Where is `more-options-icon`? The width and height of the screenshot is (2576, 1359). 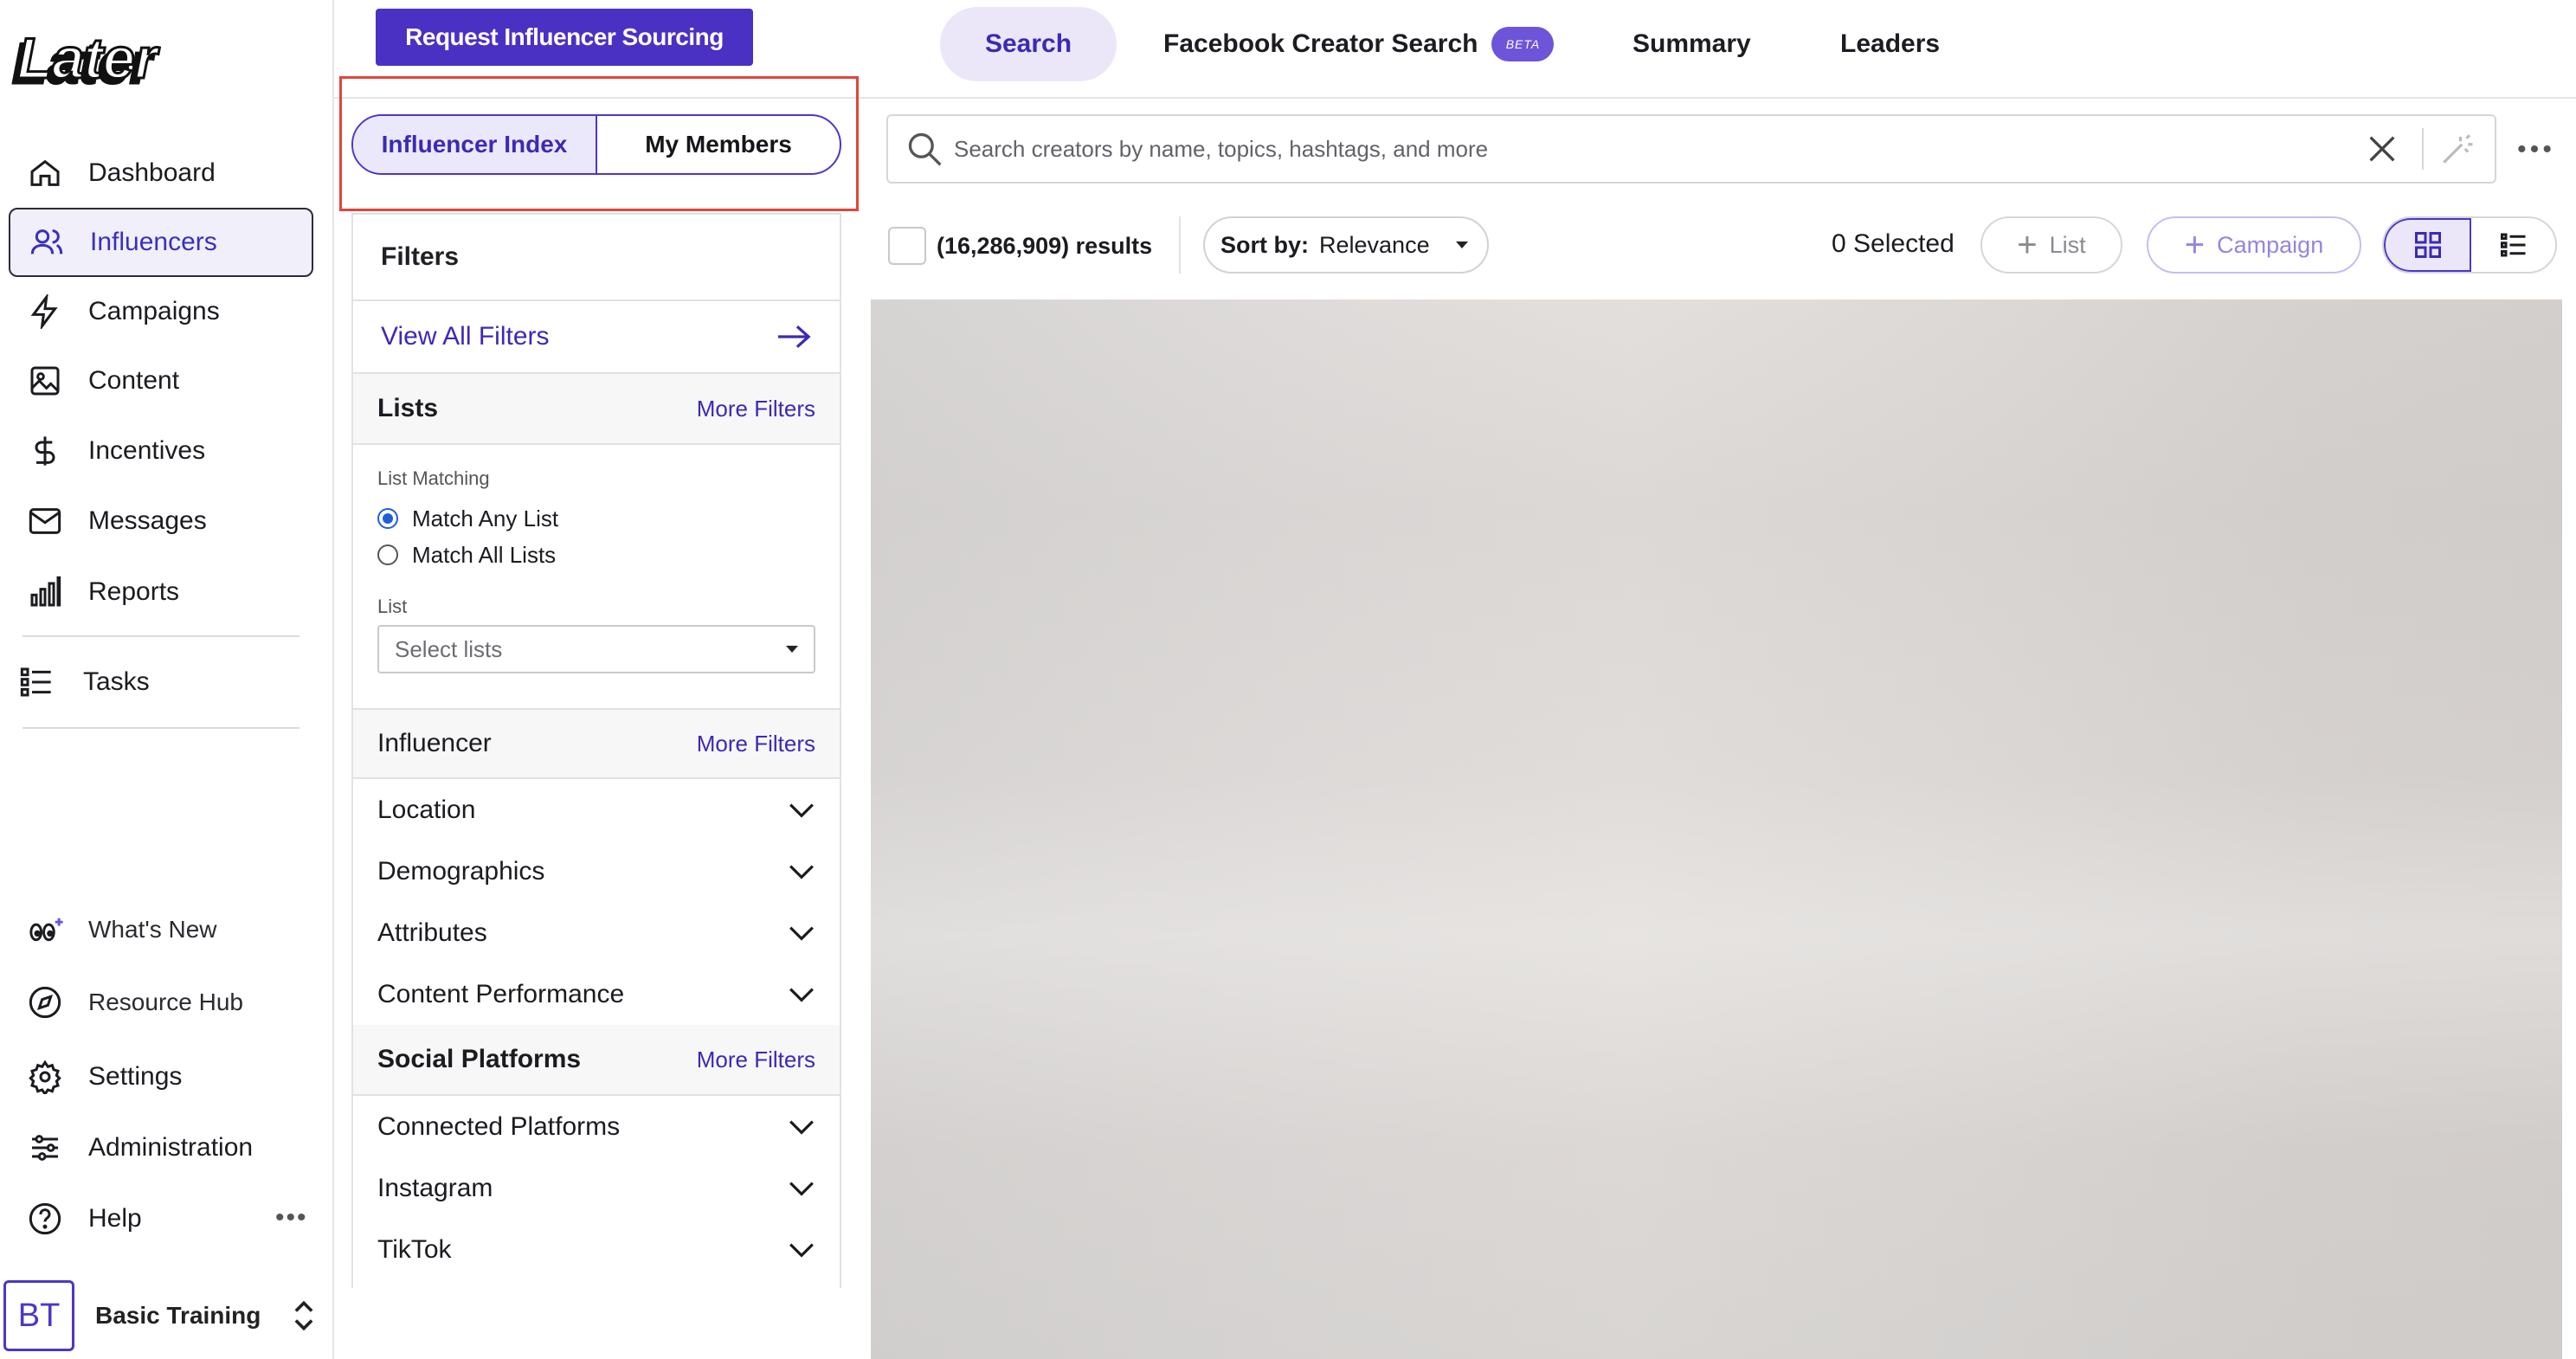 more-options-icon is located at coordinates (2534, 149).